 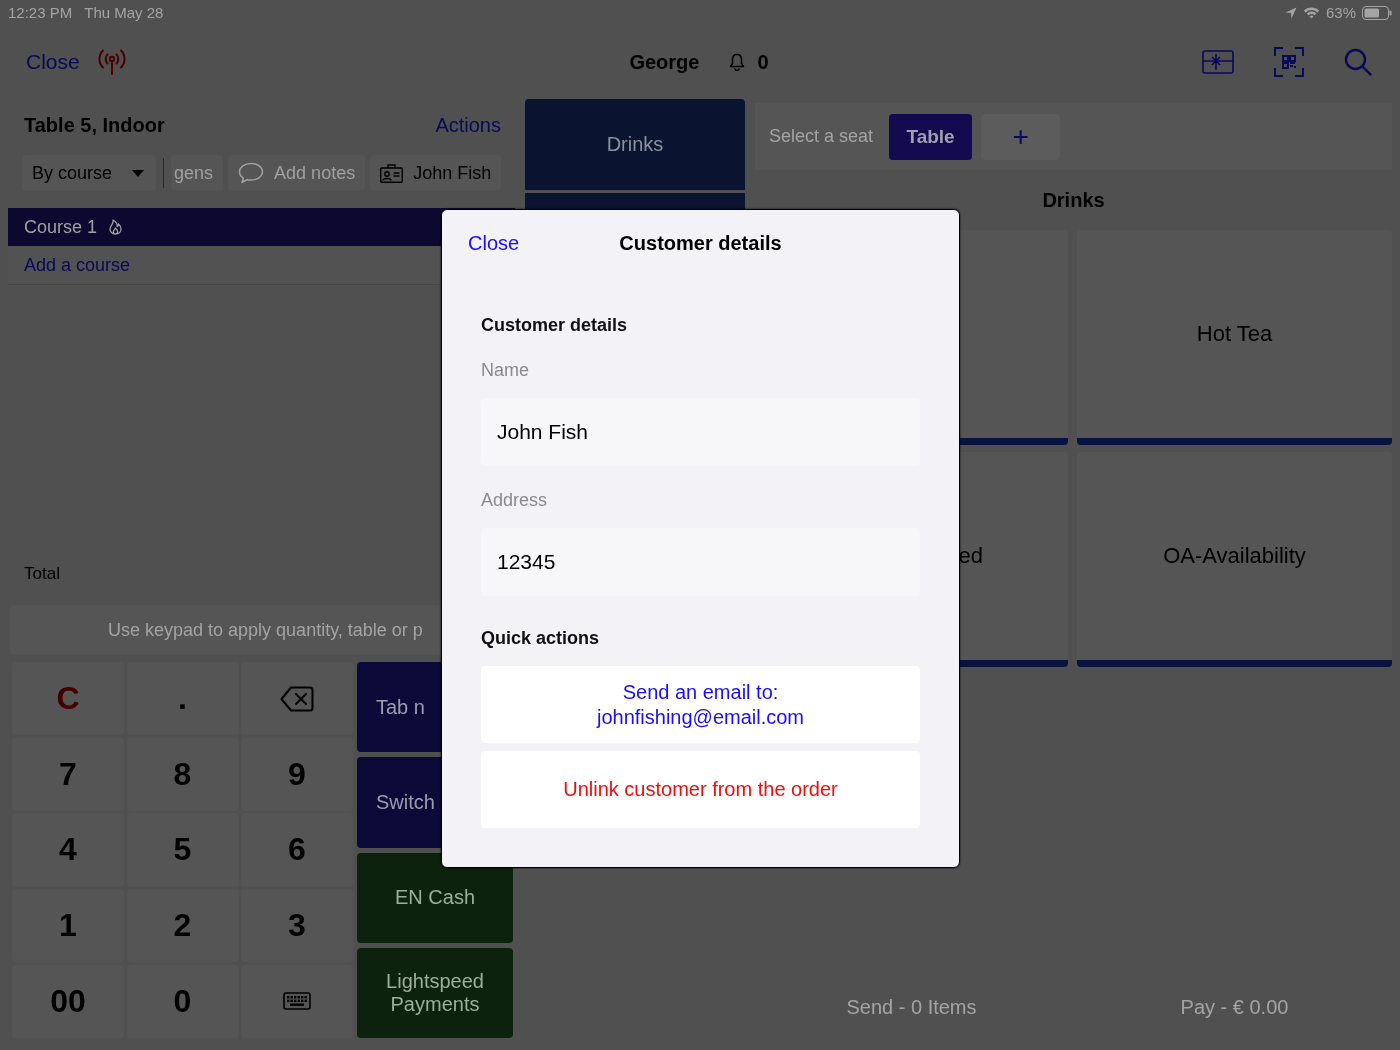 I want to click on caret-icon, so click(x=138, y=173).